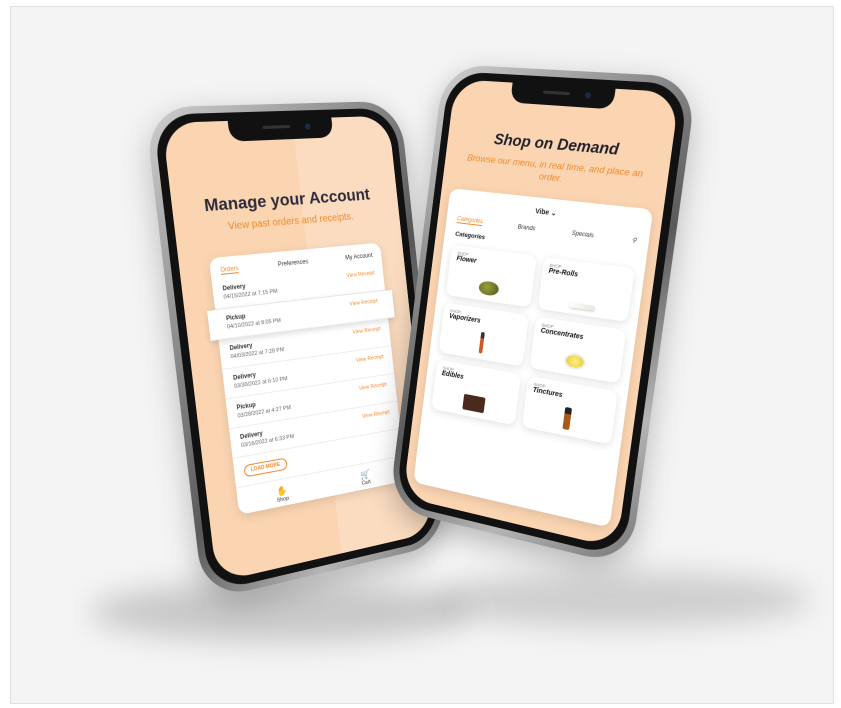  Describe the element at coordinates (476, 392) in the screenshot. I see `category-tile-edibles: SHOP Edibles` at that location.